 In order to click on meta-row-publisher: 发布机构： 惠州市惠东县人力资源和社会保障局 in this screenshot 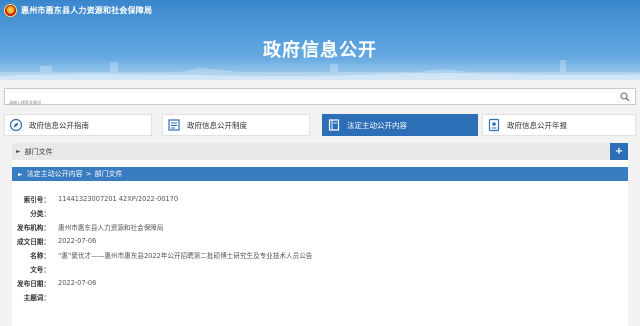, I will do `click(88, 226)`.